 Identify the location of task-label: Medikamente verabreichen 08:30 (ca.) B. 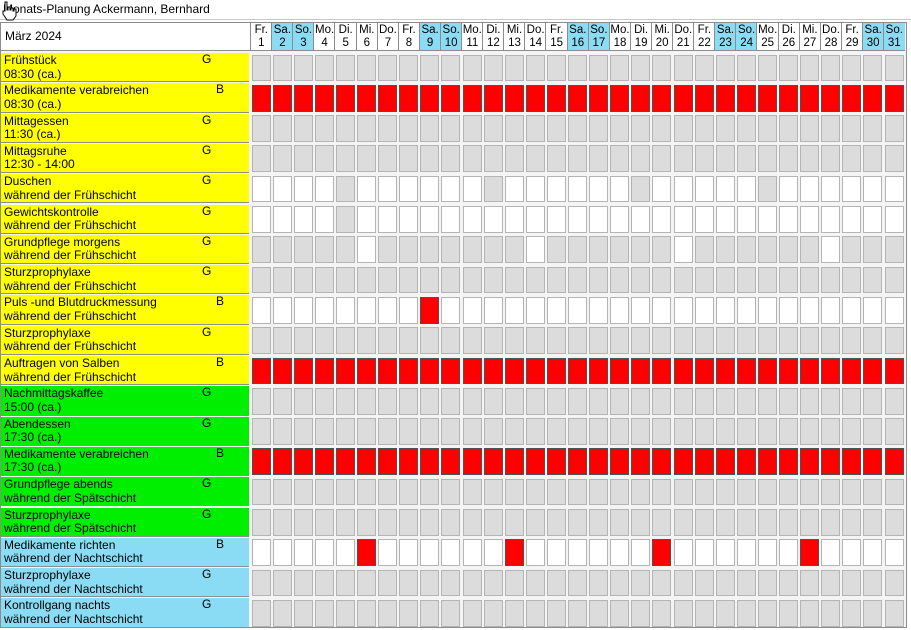
(125, 98).